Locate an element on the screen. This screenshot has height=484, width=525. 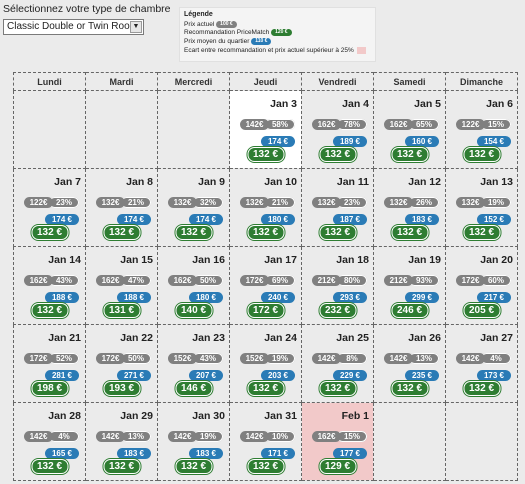
occupancy-pill: 4% is located at coordinates (496, 358).